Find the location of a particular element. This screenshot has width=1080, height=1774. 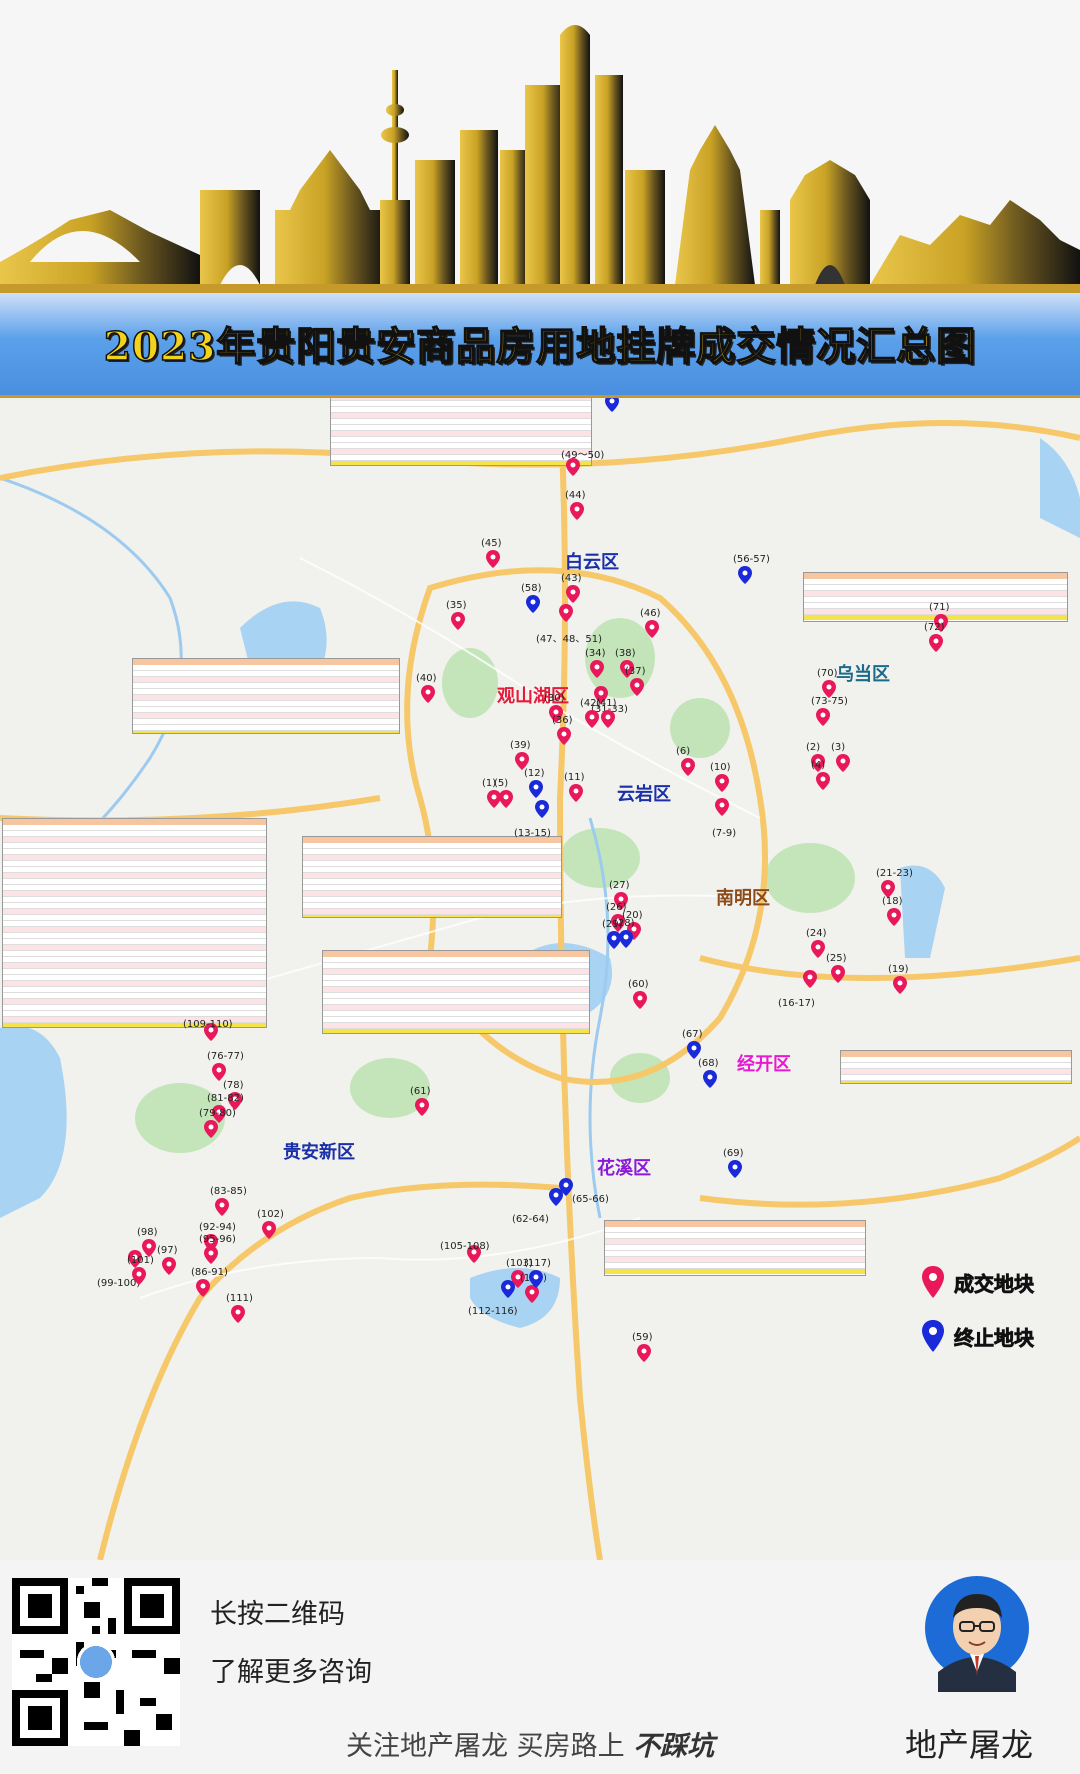

title-band: 2023年贵阳贵安商品房用地挂牌成交情况汇总图 is located at coordinates (540, 344).